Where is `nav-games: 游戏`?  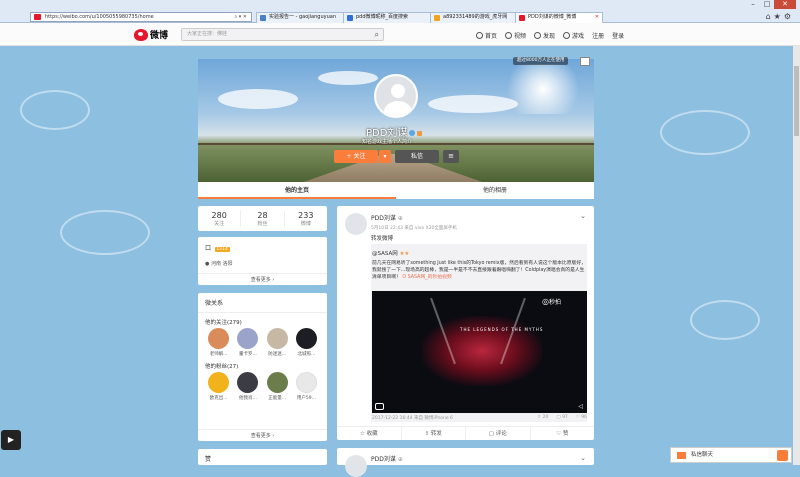
nav-games: 游戏 is located at coordinates (573, 35).